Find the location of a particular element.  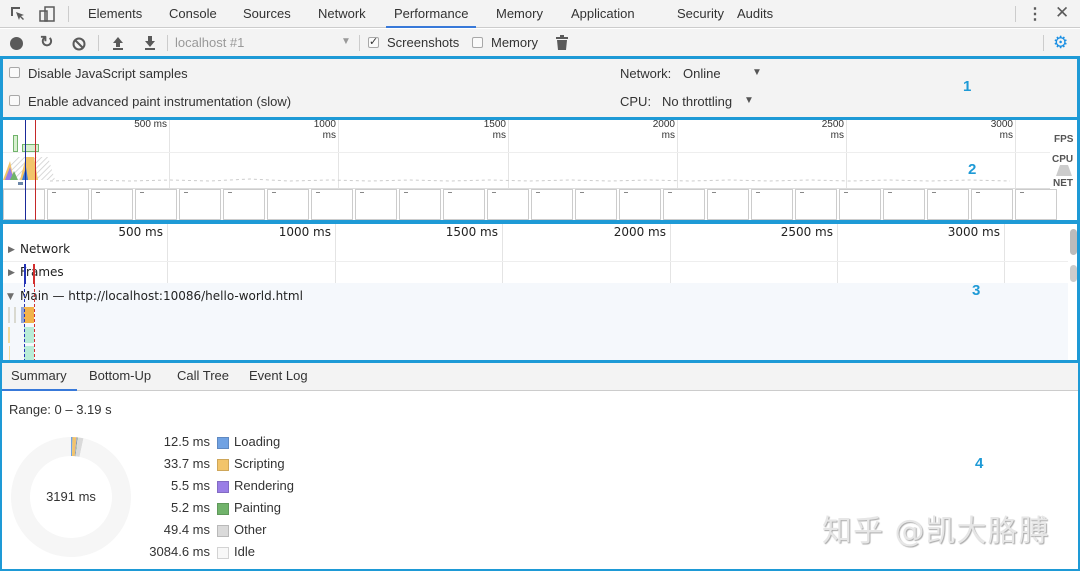

track-frames: ▶ Frames is located at coordinates (535, 275).